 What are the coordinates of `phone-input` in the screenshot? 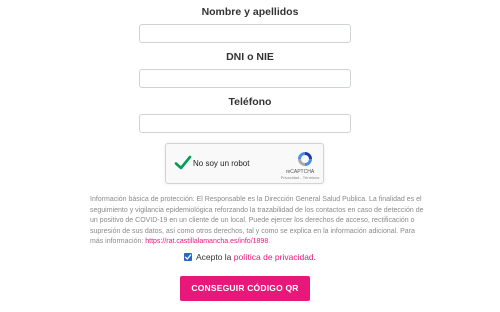 It's located at (245, 123).